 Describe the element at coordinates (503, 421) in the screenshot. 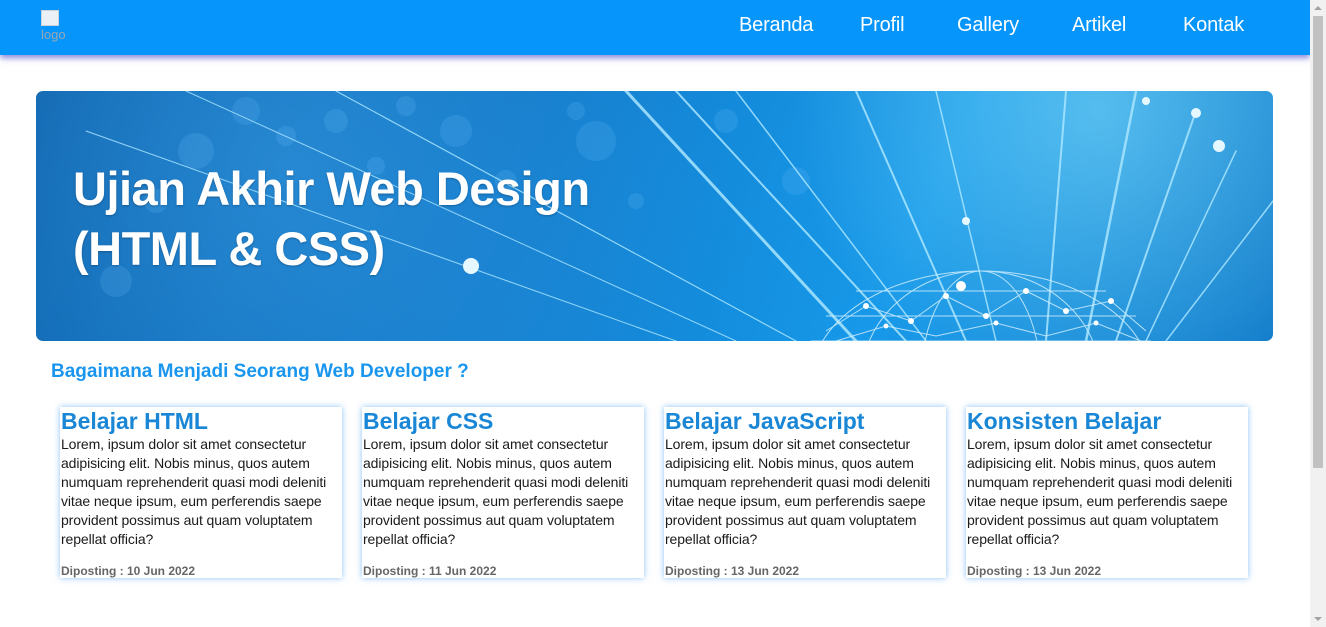

I see `card-title: Belajar CSS` at that location.